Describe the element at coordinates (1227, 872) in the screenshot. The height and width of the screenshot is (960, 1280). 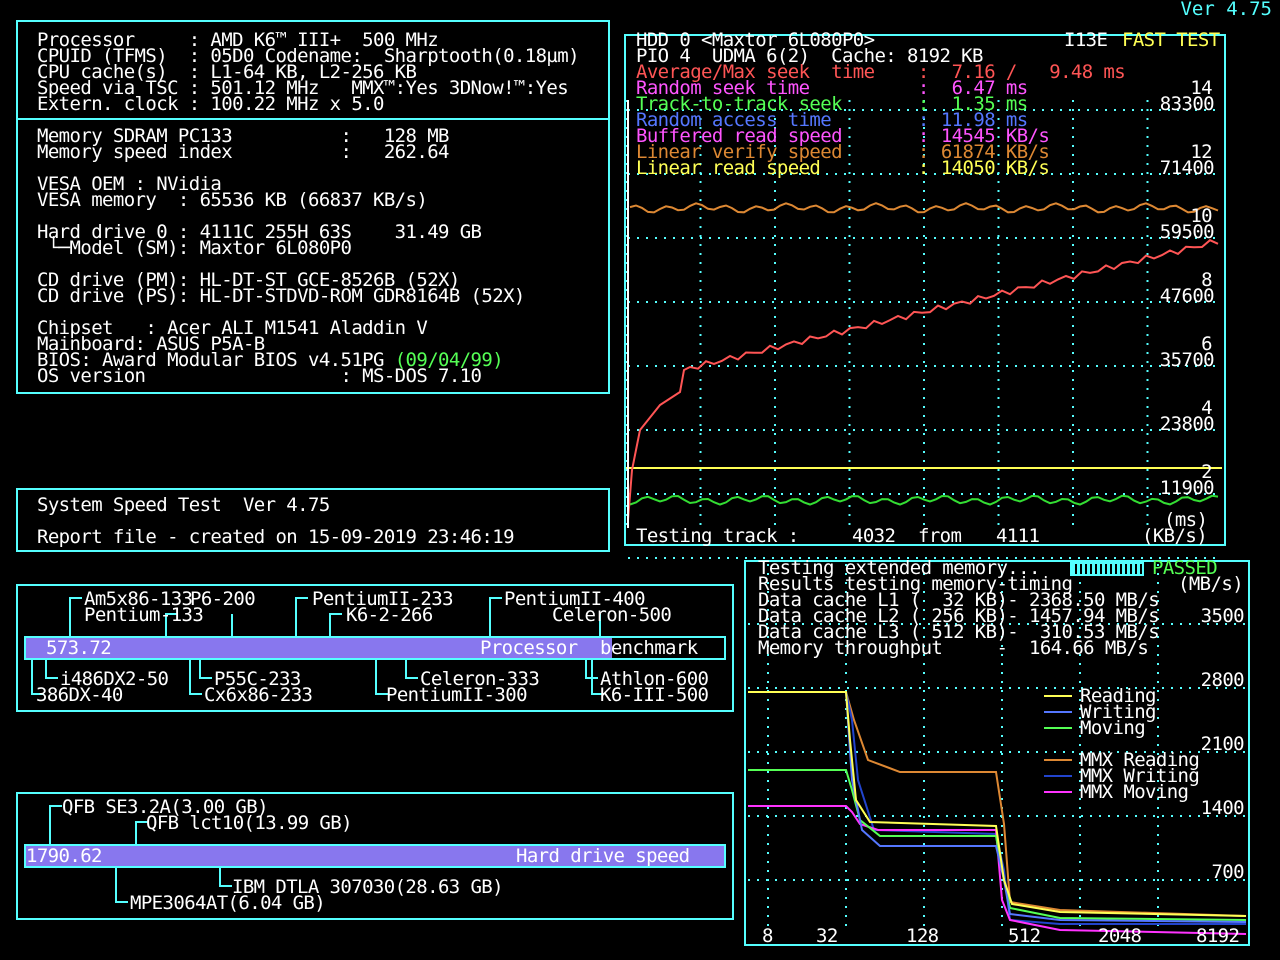
I see `memory-y-tick: 700` at that location.